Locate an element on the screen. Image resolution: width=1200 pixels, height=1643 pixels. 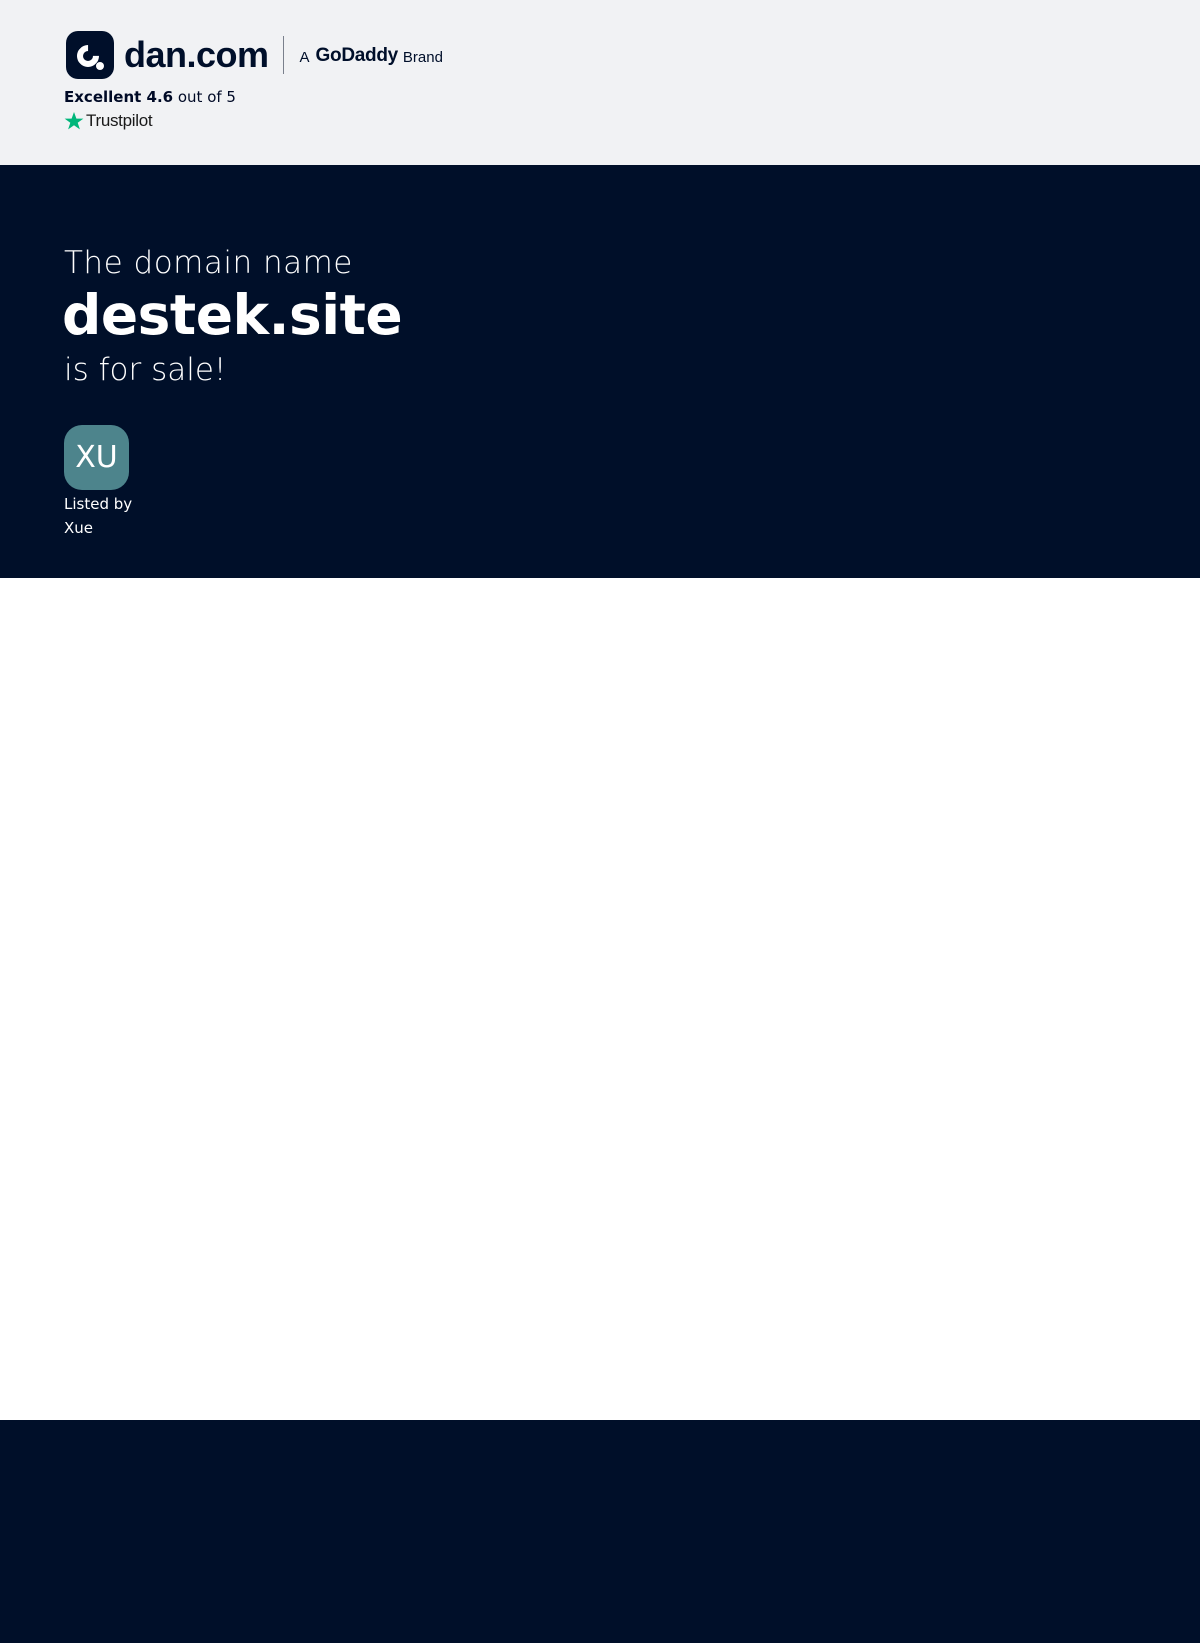
brand-row: dan.com A GoDaddy Brand is located at coordinates (254, 55).